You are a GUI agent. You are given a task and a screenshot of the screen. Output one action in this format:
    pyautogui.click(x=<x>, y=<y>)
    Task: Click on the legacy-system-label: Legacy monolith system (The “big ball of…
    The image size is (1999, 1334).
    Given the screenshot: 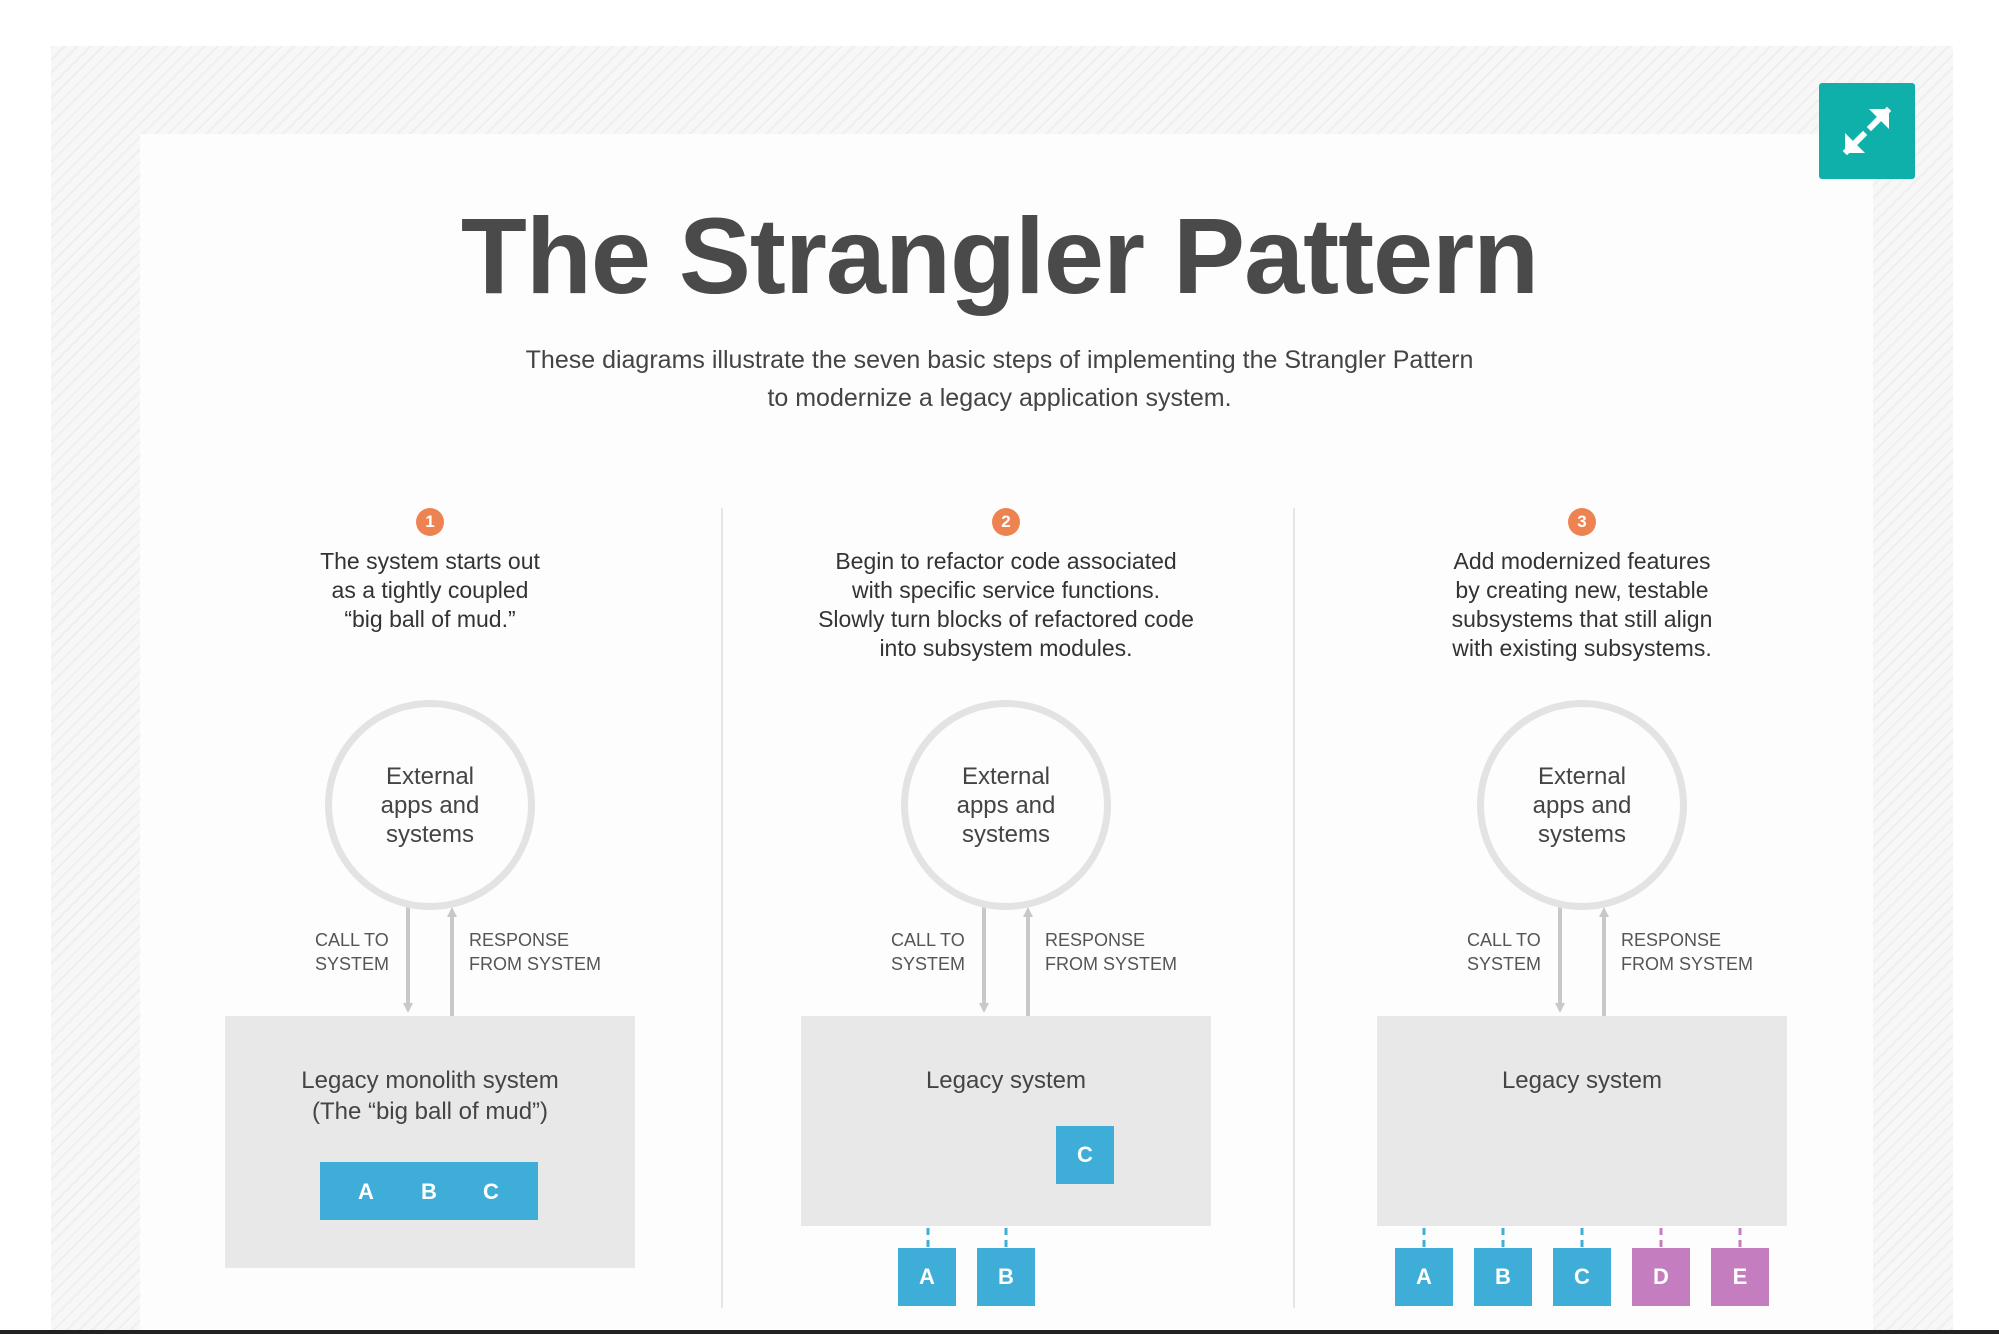 What is the action you would take?
    pyautogui.click(x=430, y=1096)
    